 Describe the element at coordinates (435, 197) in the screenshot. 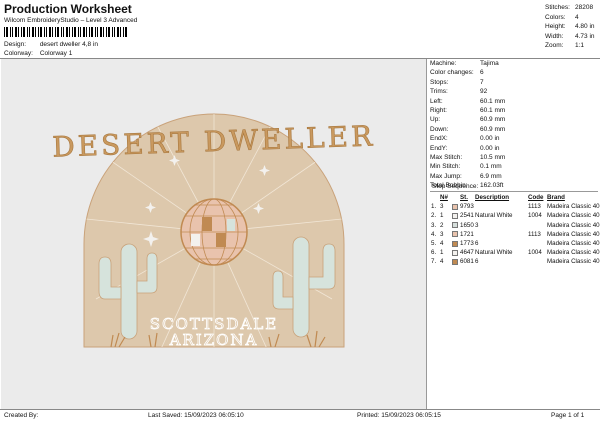

I see `col-index` at that location.